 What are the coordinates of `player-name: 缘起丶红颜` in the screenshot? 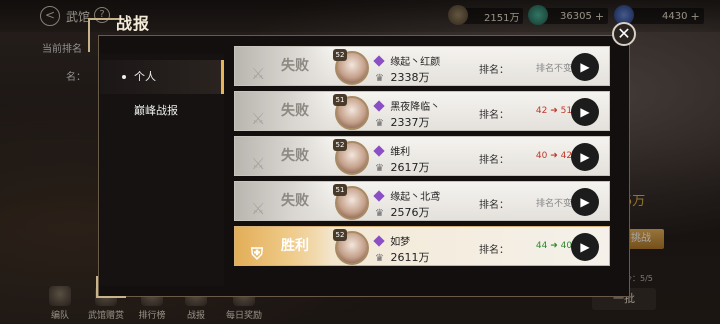 It's located at (407, 60).